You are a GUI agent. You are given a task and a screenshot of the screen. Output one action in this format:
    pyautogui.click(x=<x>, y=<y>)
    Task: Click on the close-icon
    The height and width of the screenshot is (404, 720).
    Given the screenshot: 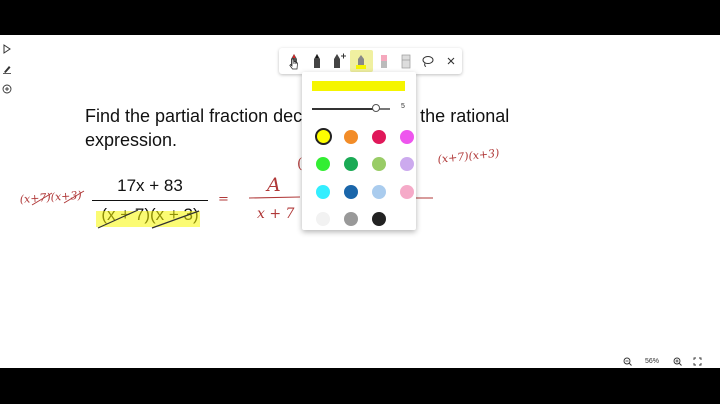 What is the action you would take?
    pyautogui.click(x=451, y=61)
    